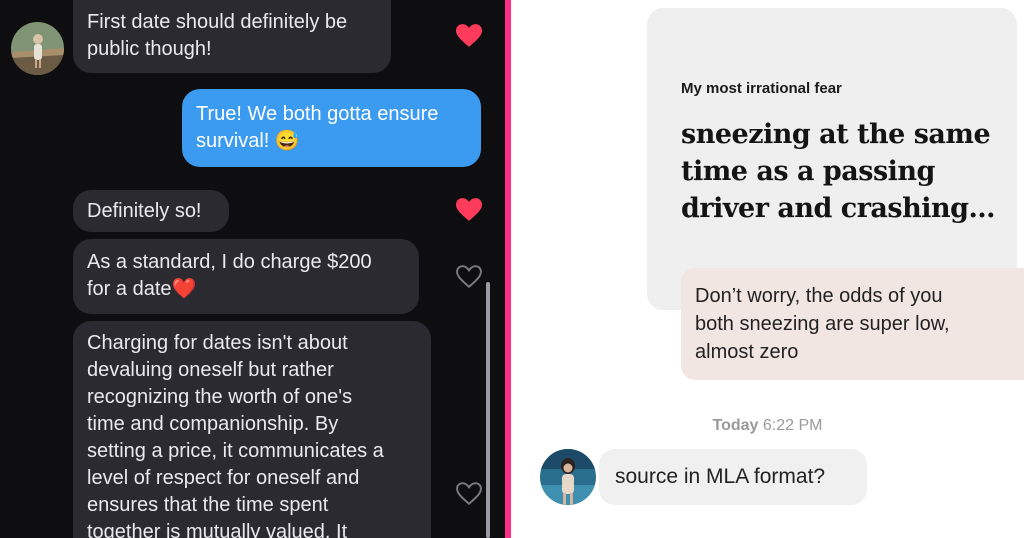 The image size is (1024, 538). Describe the element at coordinates (217, 343) in the screenshot. I see `message-line: Charging for dates isn't about` at that location.